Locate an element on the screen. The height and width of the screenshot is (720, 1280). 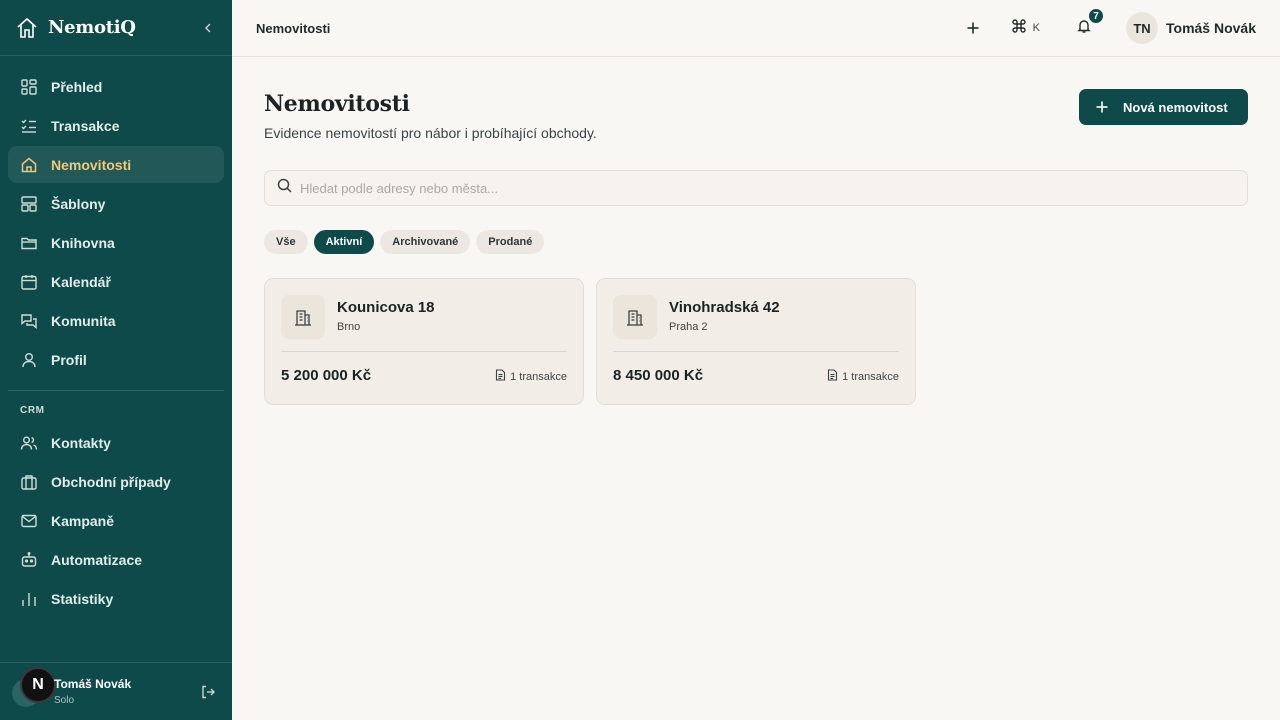
sidebar-item-label: Transakce is located at coordinates (85, 125).